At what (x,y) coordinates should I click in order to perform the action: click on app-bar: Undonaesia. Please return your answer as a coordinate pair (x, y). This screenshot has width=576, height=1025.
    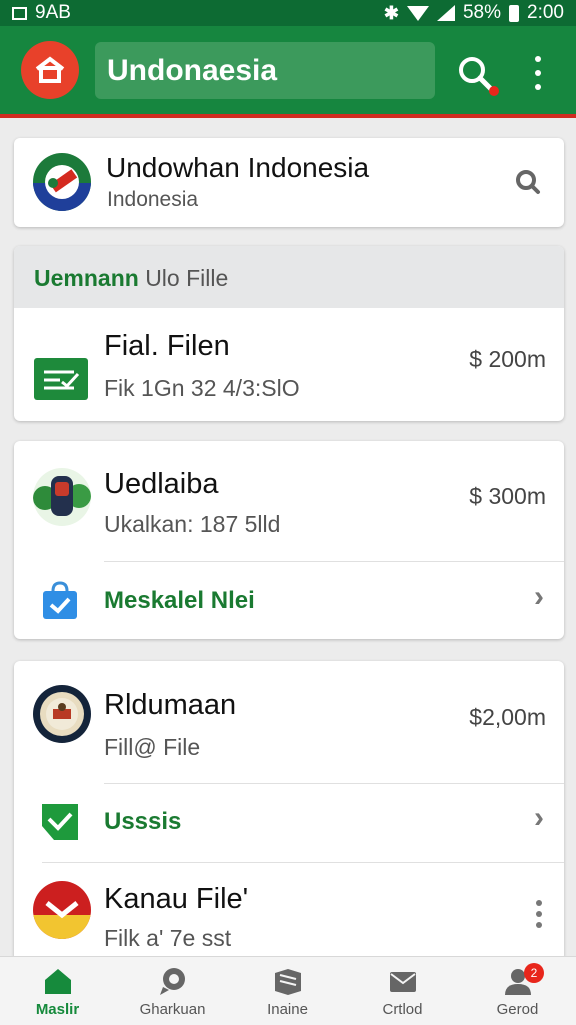
    Looking at the image, I should click on (288, 85).